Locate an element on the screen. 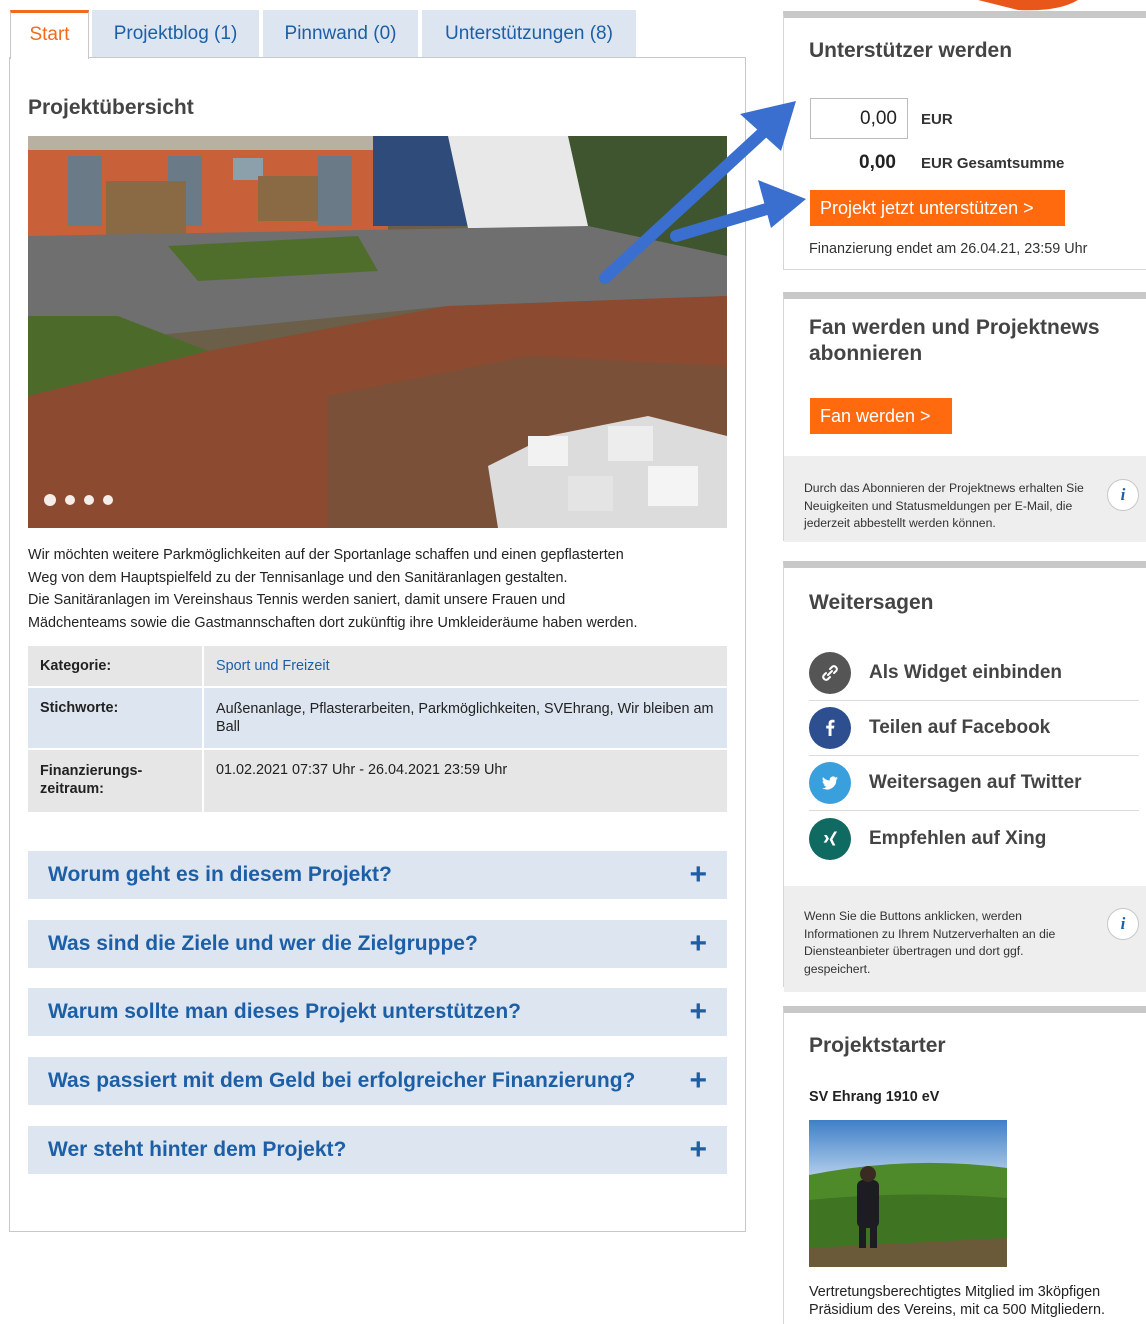 The width and height of the screenshot is (1146, 1324). share-widget: Als Widget einbinden is located at coordinates (974, 673).